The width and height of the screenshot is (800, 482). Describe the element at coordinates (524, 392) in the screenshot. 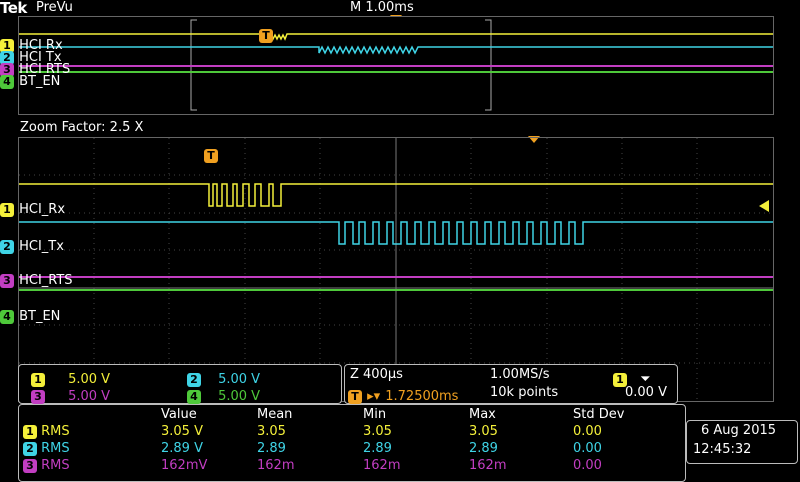

I see `record-length-readout: 10k points` at that location.